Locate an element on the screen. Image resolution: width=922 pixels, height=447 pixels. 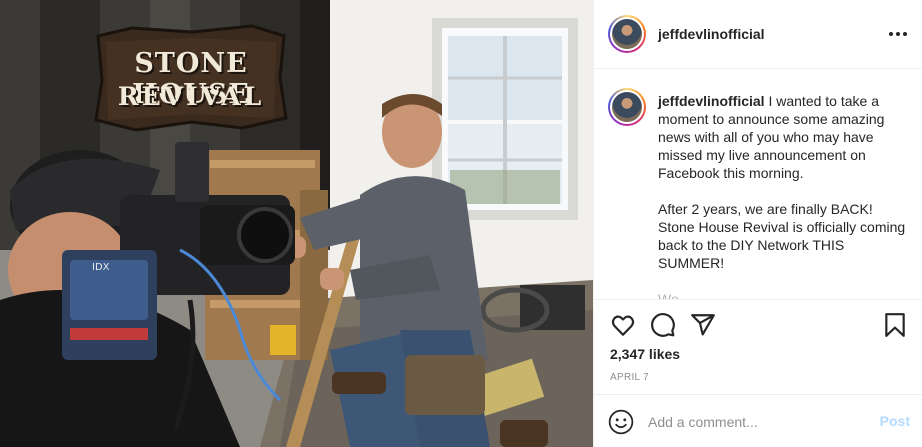
comment-icon is located at coordinates (663, 325).